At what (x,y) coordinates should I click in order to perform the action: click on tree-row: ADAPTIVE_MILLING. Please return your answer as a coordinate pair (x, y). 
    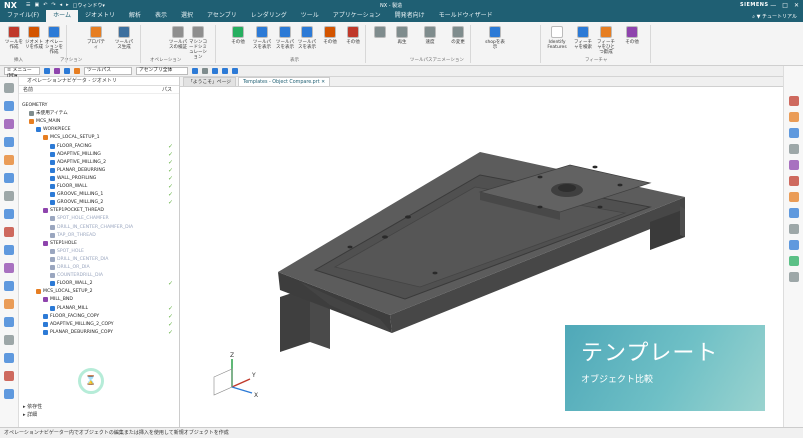
    Looking at the image, I should click on (75, 154).